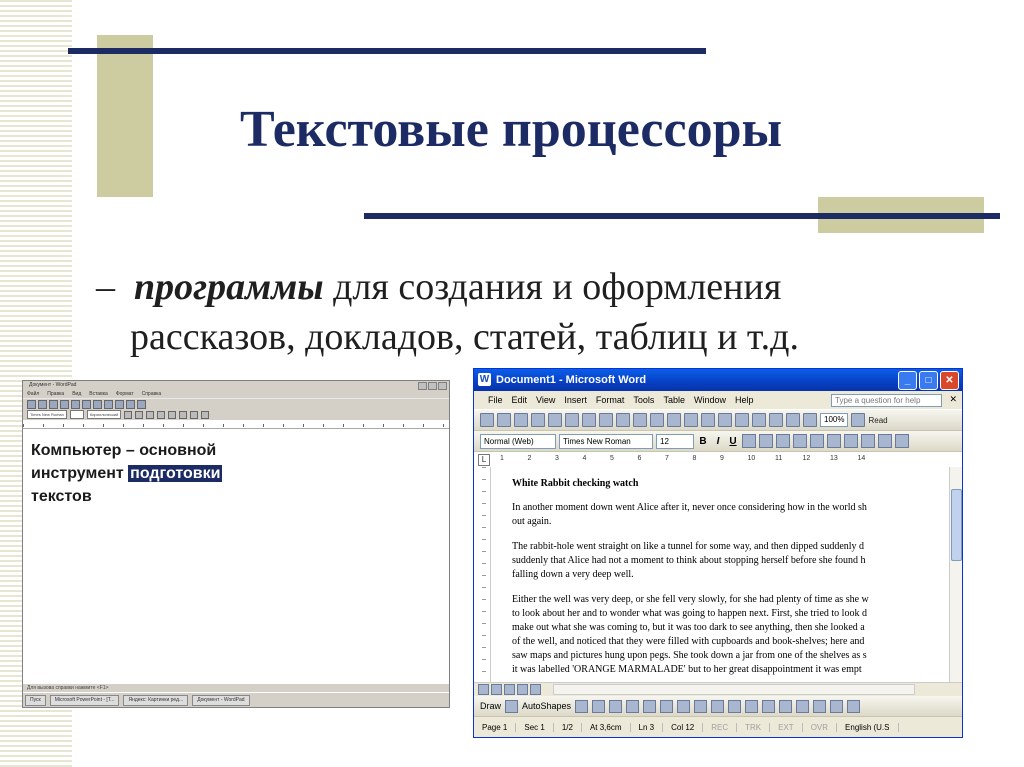  Describe the element at coordinates (128, 414) in the screenshot. I see `bold-icon` at that location.